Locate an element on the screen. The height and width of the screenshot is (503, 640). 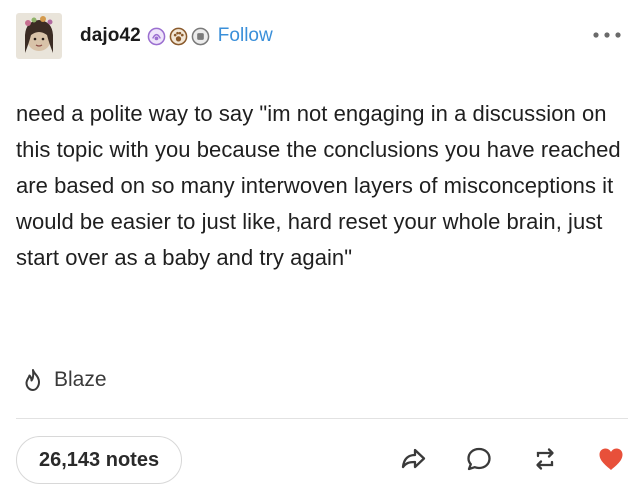
badge-group is located at coordinates (178, 36).